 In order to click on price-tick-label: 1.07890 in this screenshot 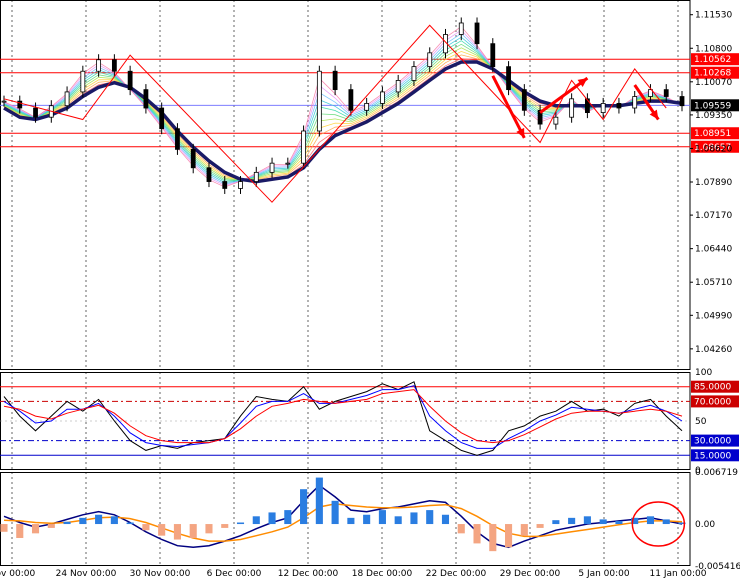, I will do `click(713, 183)`.